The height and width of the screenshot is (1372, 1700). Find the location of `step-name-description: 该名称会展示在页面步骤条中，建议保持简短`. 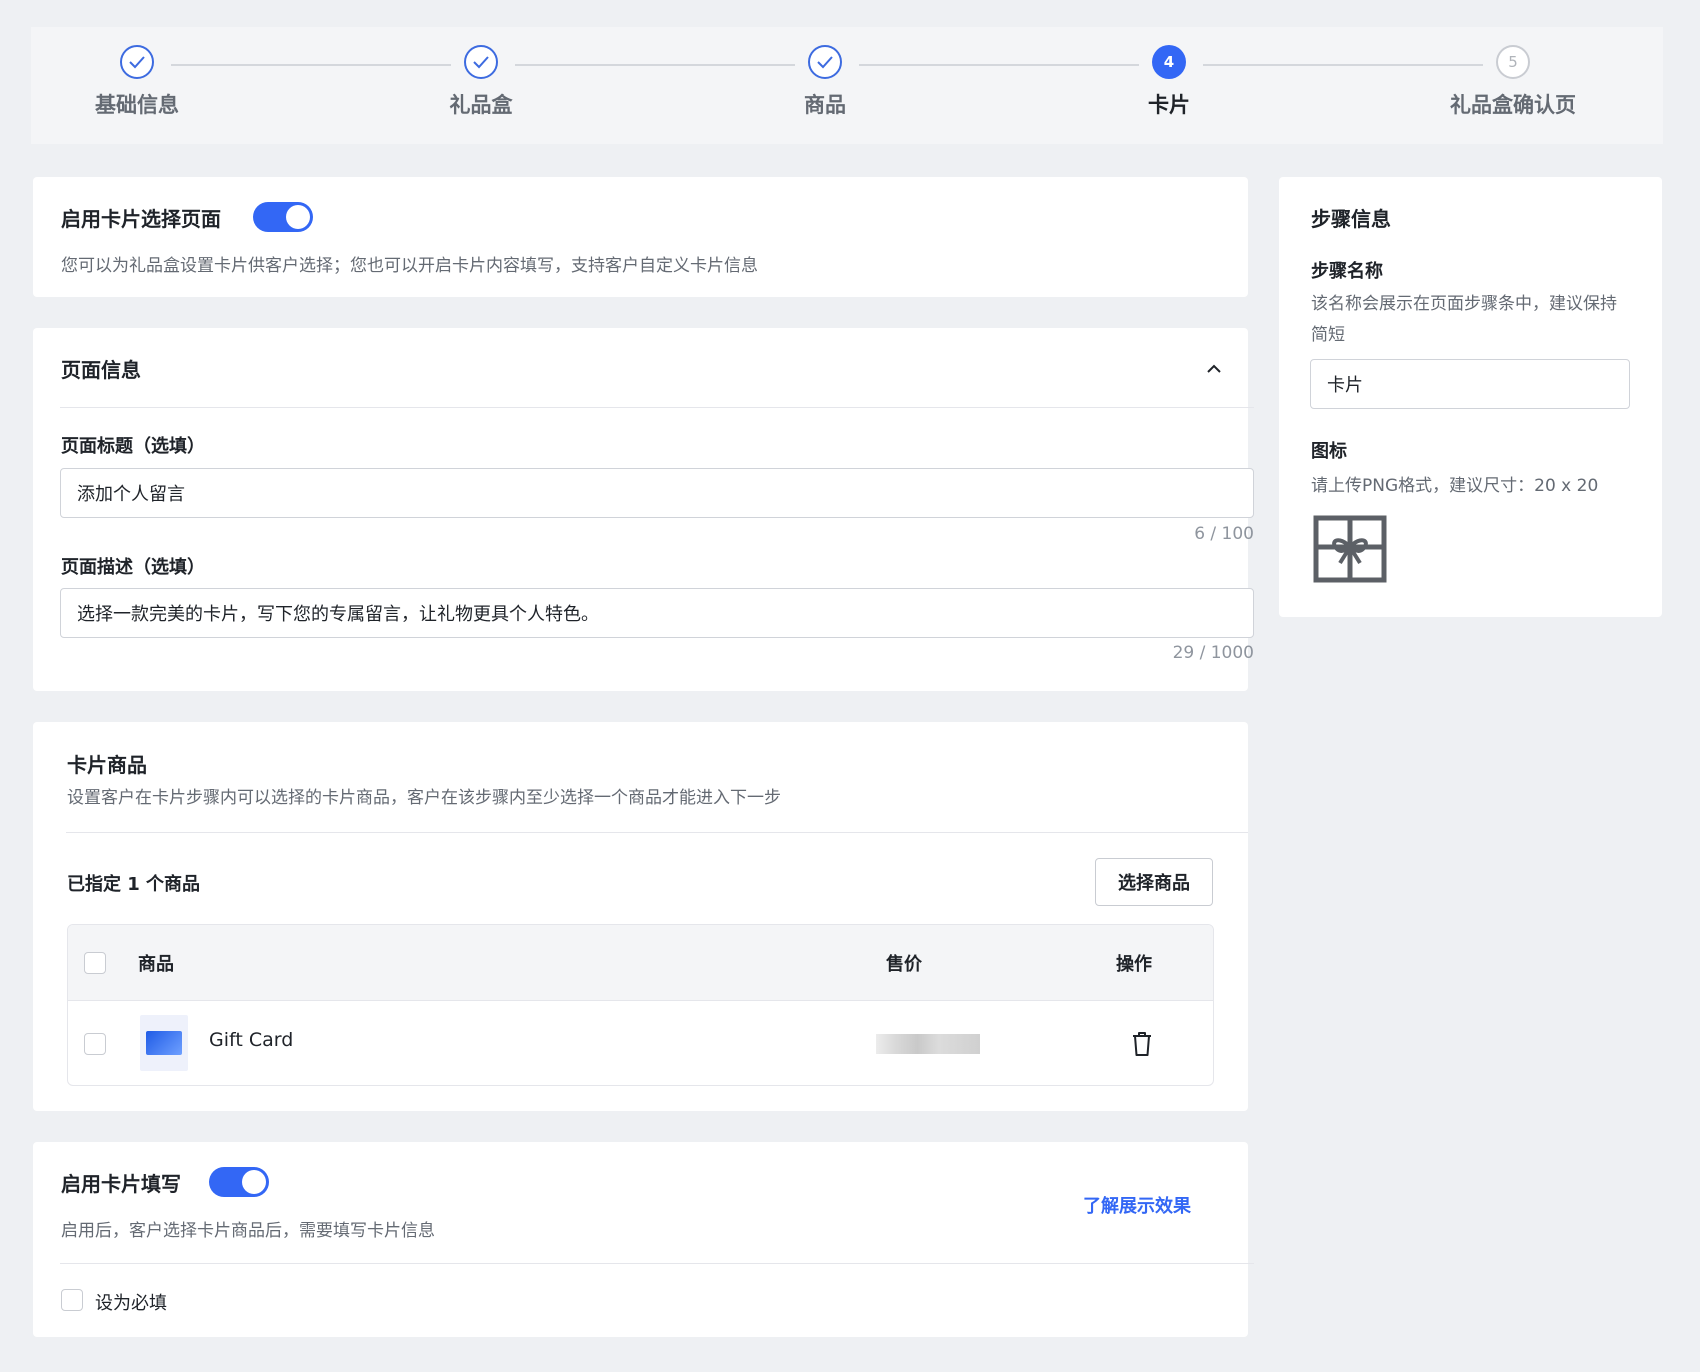

step-name-description: 该名称会展示在页面步骤条中，建议保持简短 is located at coordinates (1464, 319).